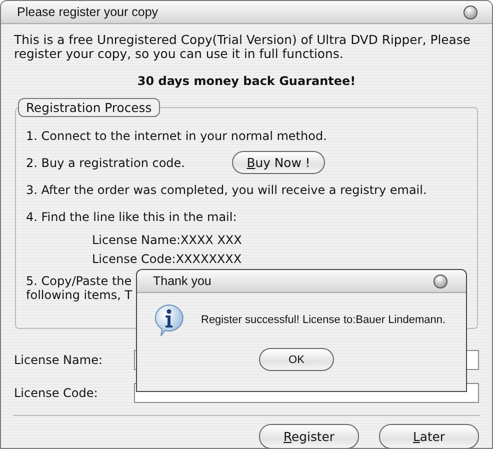 The width and height of the screenshot is (493, 449). I want to click on window-title: Please register your copy, so click(87, 12).